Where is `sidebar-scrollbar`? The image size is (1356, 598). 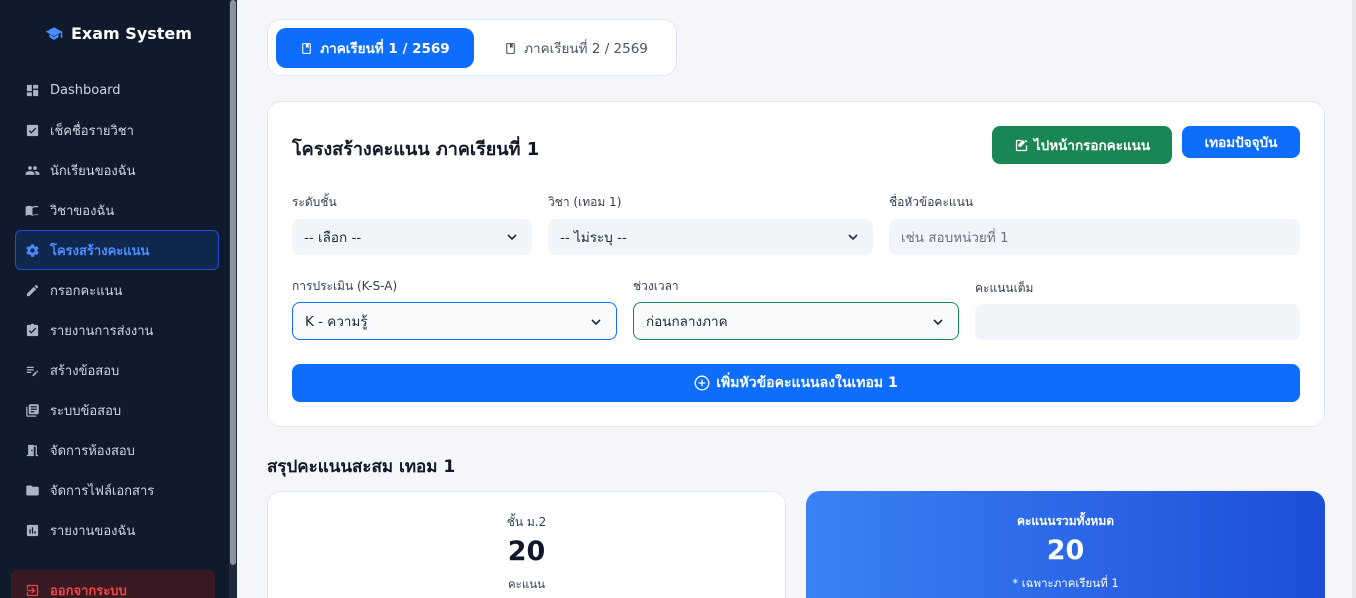 sidebar-scrollbar is located at coordinates (233, 299).